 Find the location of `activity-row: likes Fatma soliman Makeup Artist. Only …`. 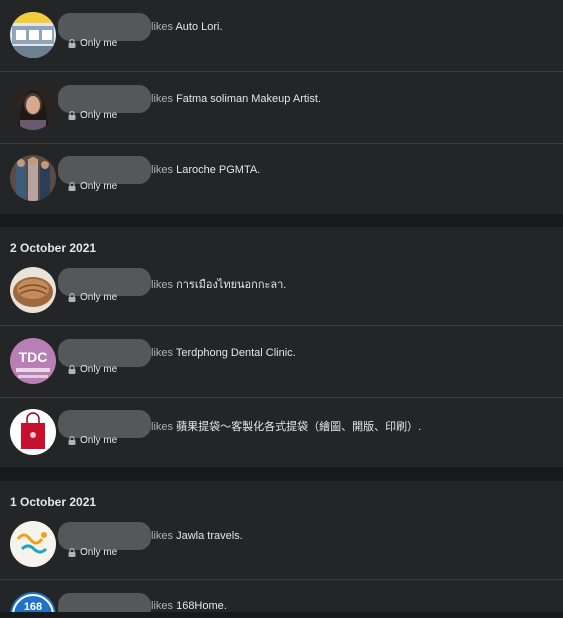

activity-row: likes Fatma soliman Makeup Artist. Only … is located at coordinates (281, 107).